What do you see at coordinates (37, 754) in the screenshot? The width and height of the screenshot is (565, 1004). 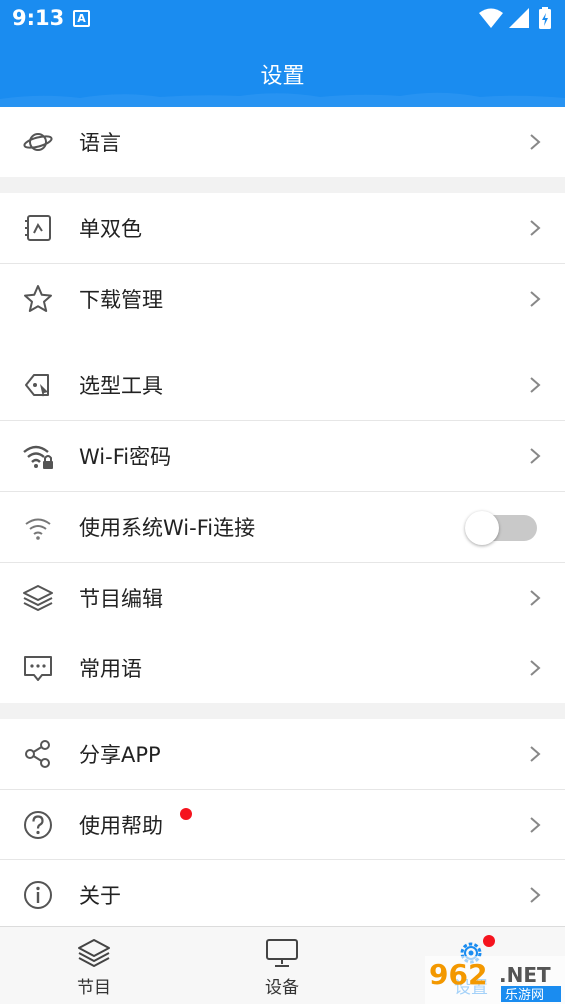 I see `share-icon` at bounding box center [37, 754].